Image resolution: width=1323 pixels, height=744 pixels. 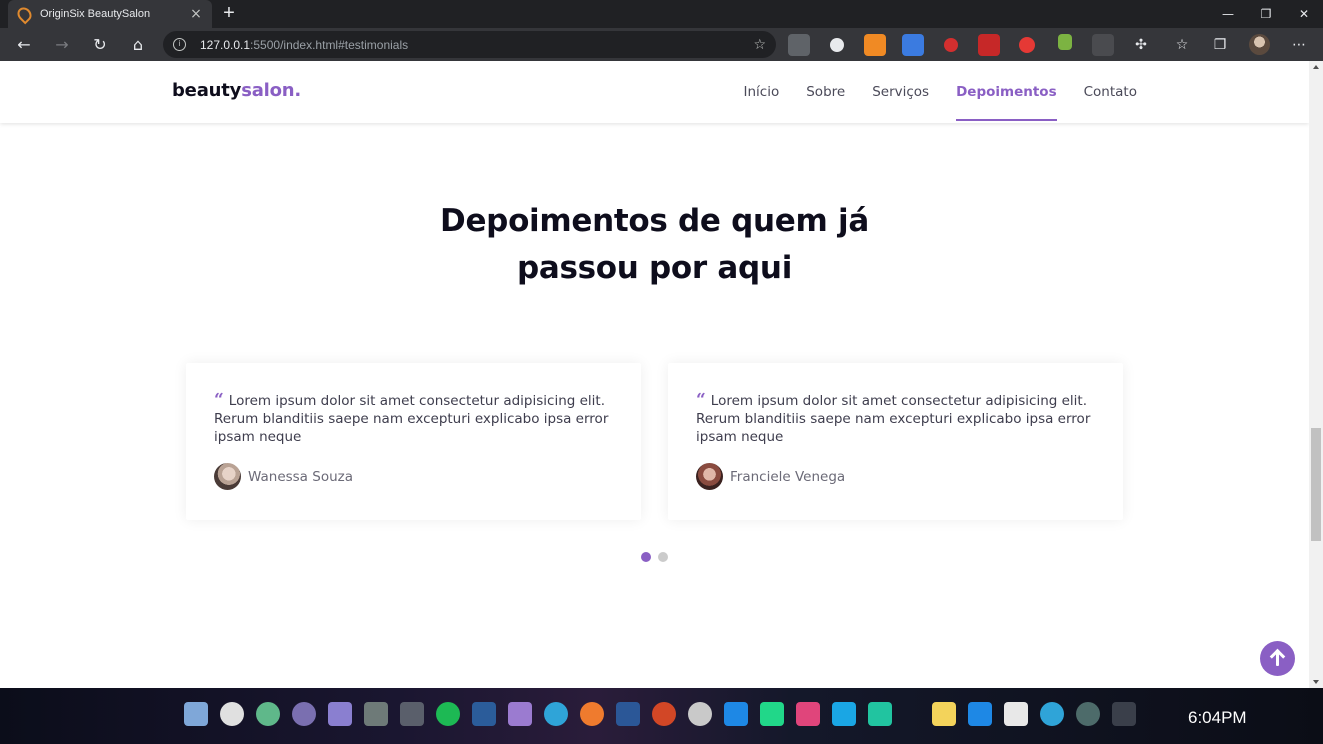 What do you see at coordinates (484, 714) in the screenshot?
I see `photoshop-icon` at bounding box center [484, 714].